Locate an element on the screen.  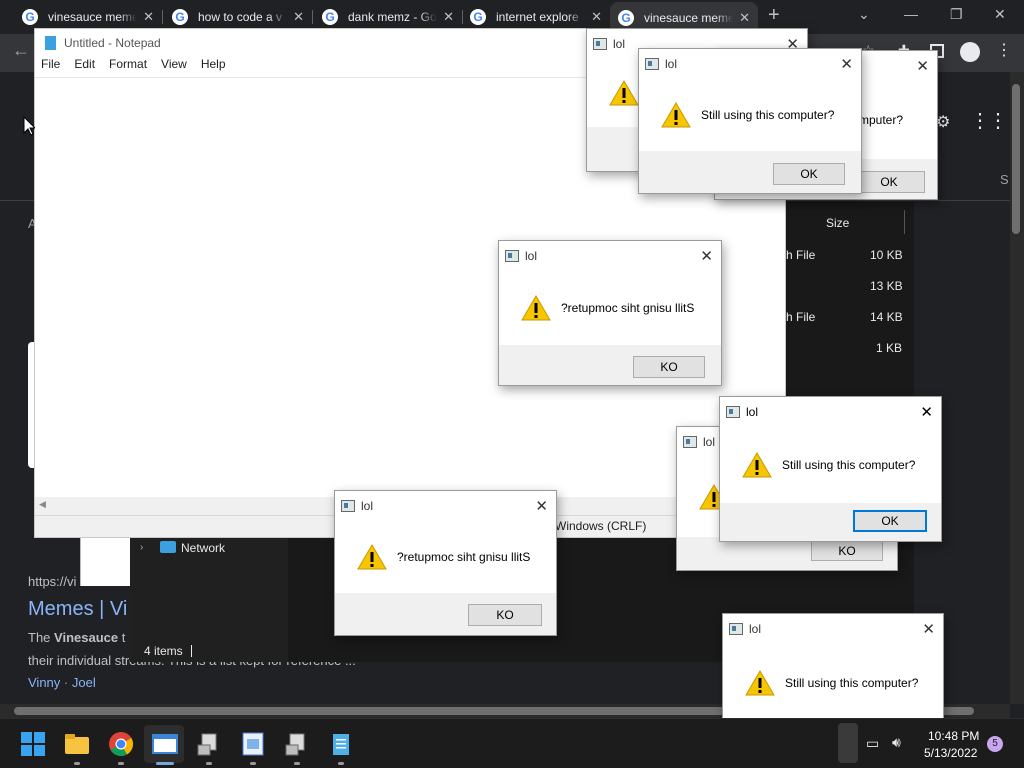
menu-view: View is located at coordinates (174, 67).